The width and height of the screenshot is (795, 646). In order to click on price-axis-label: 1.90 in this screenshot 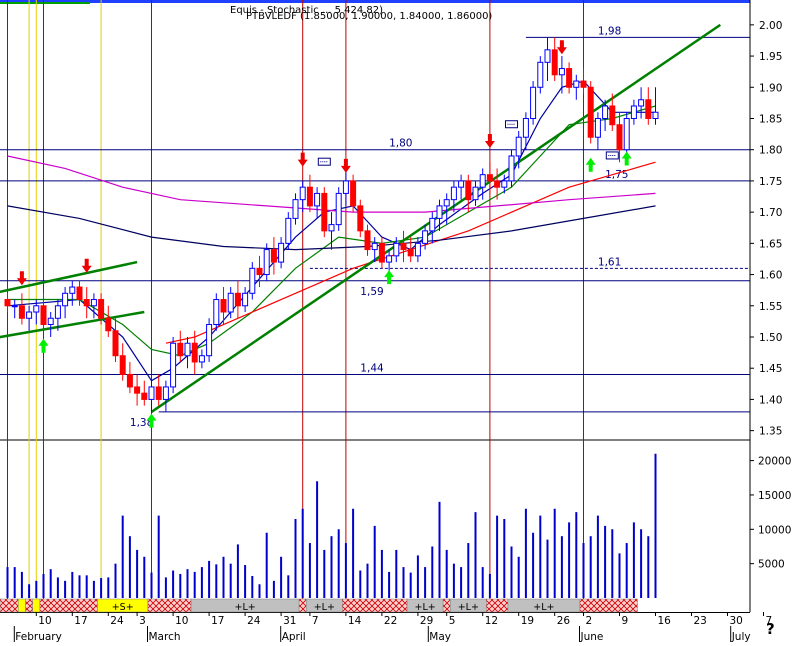, I will do `click(770, 88)`.